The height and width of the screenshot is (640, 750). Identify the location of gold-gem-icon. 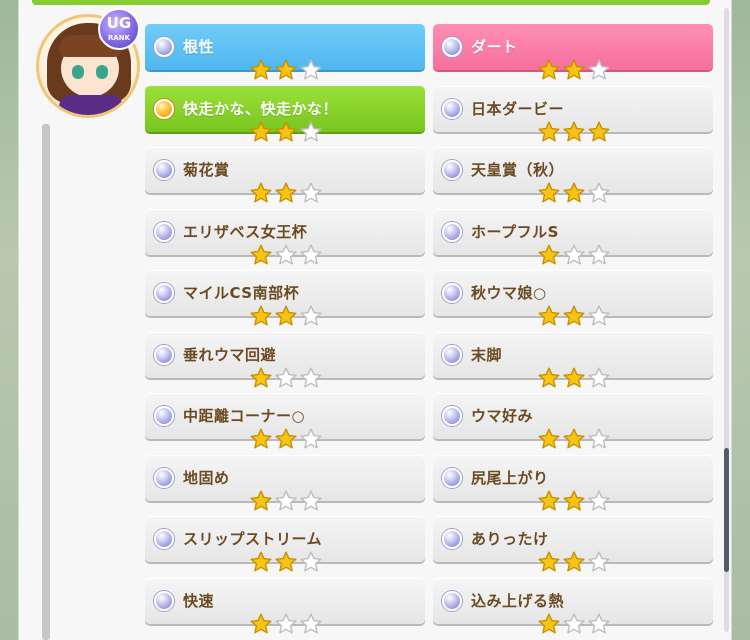
(164, 108).